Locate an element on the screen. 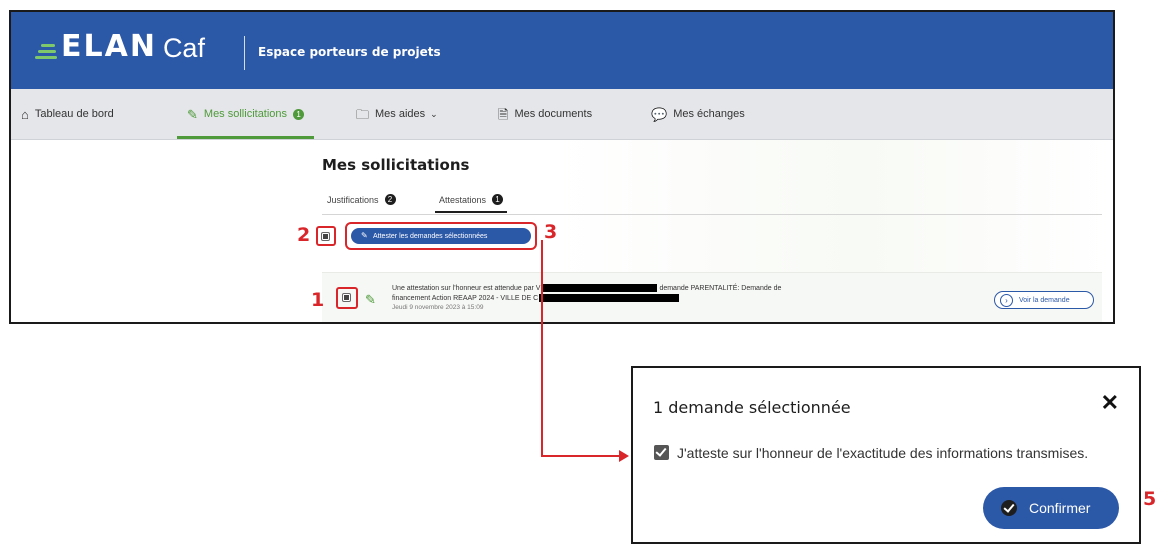 This screenshot has width=1159, height=544. request-date: Jeudi 9 novembre 2023 à 15:09 is located at coordinates (438, 307).